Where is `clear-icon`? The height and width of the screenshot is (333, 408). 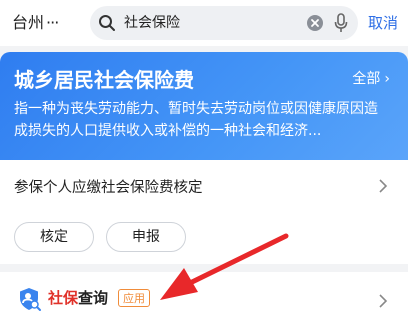 clear-icon is located at coordinates (315, 23).